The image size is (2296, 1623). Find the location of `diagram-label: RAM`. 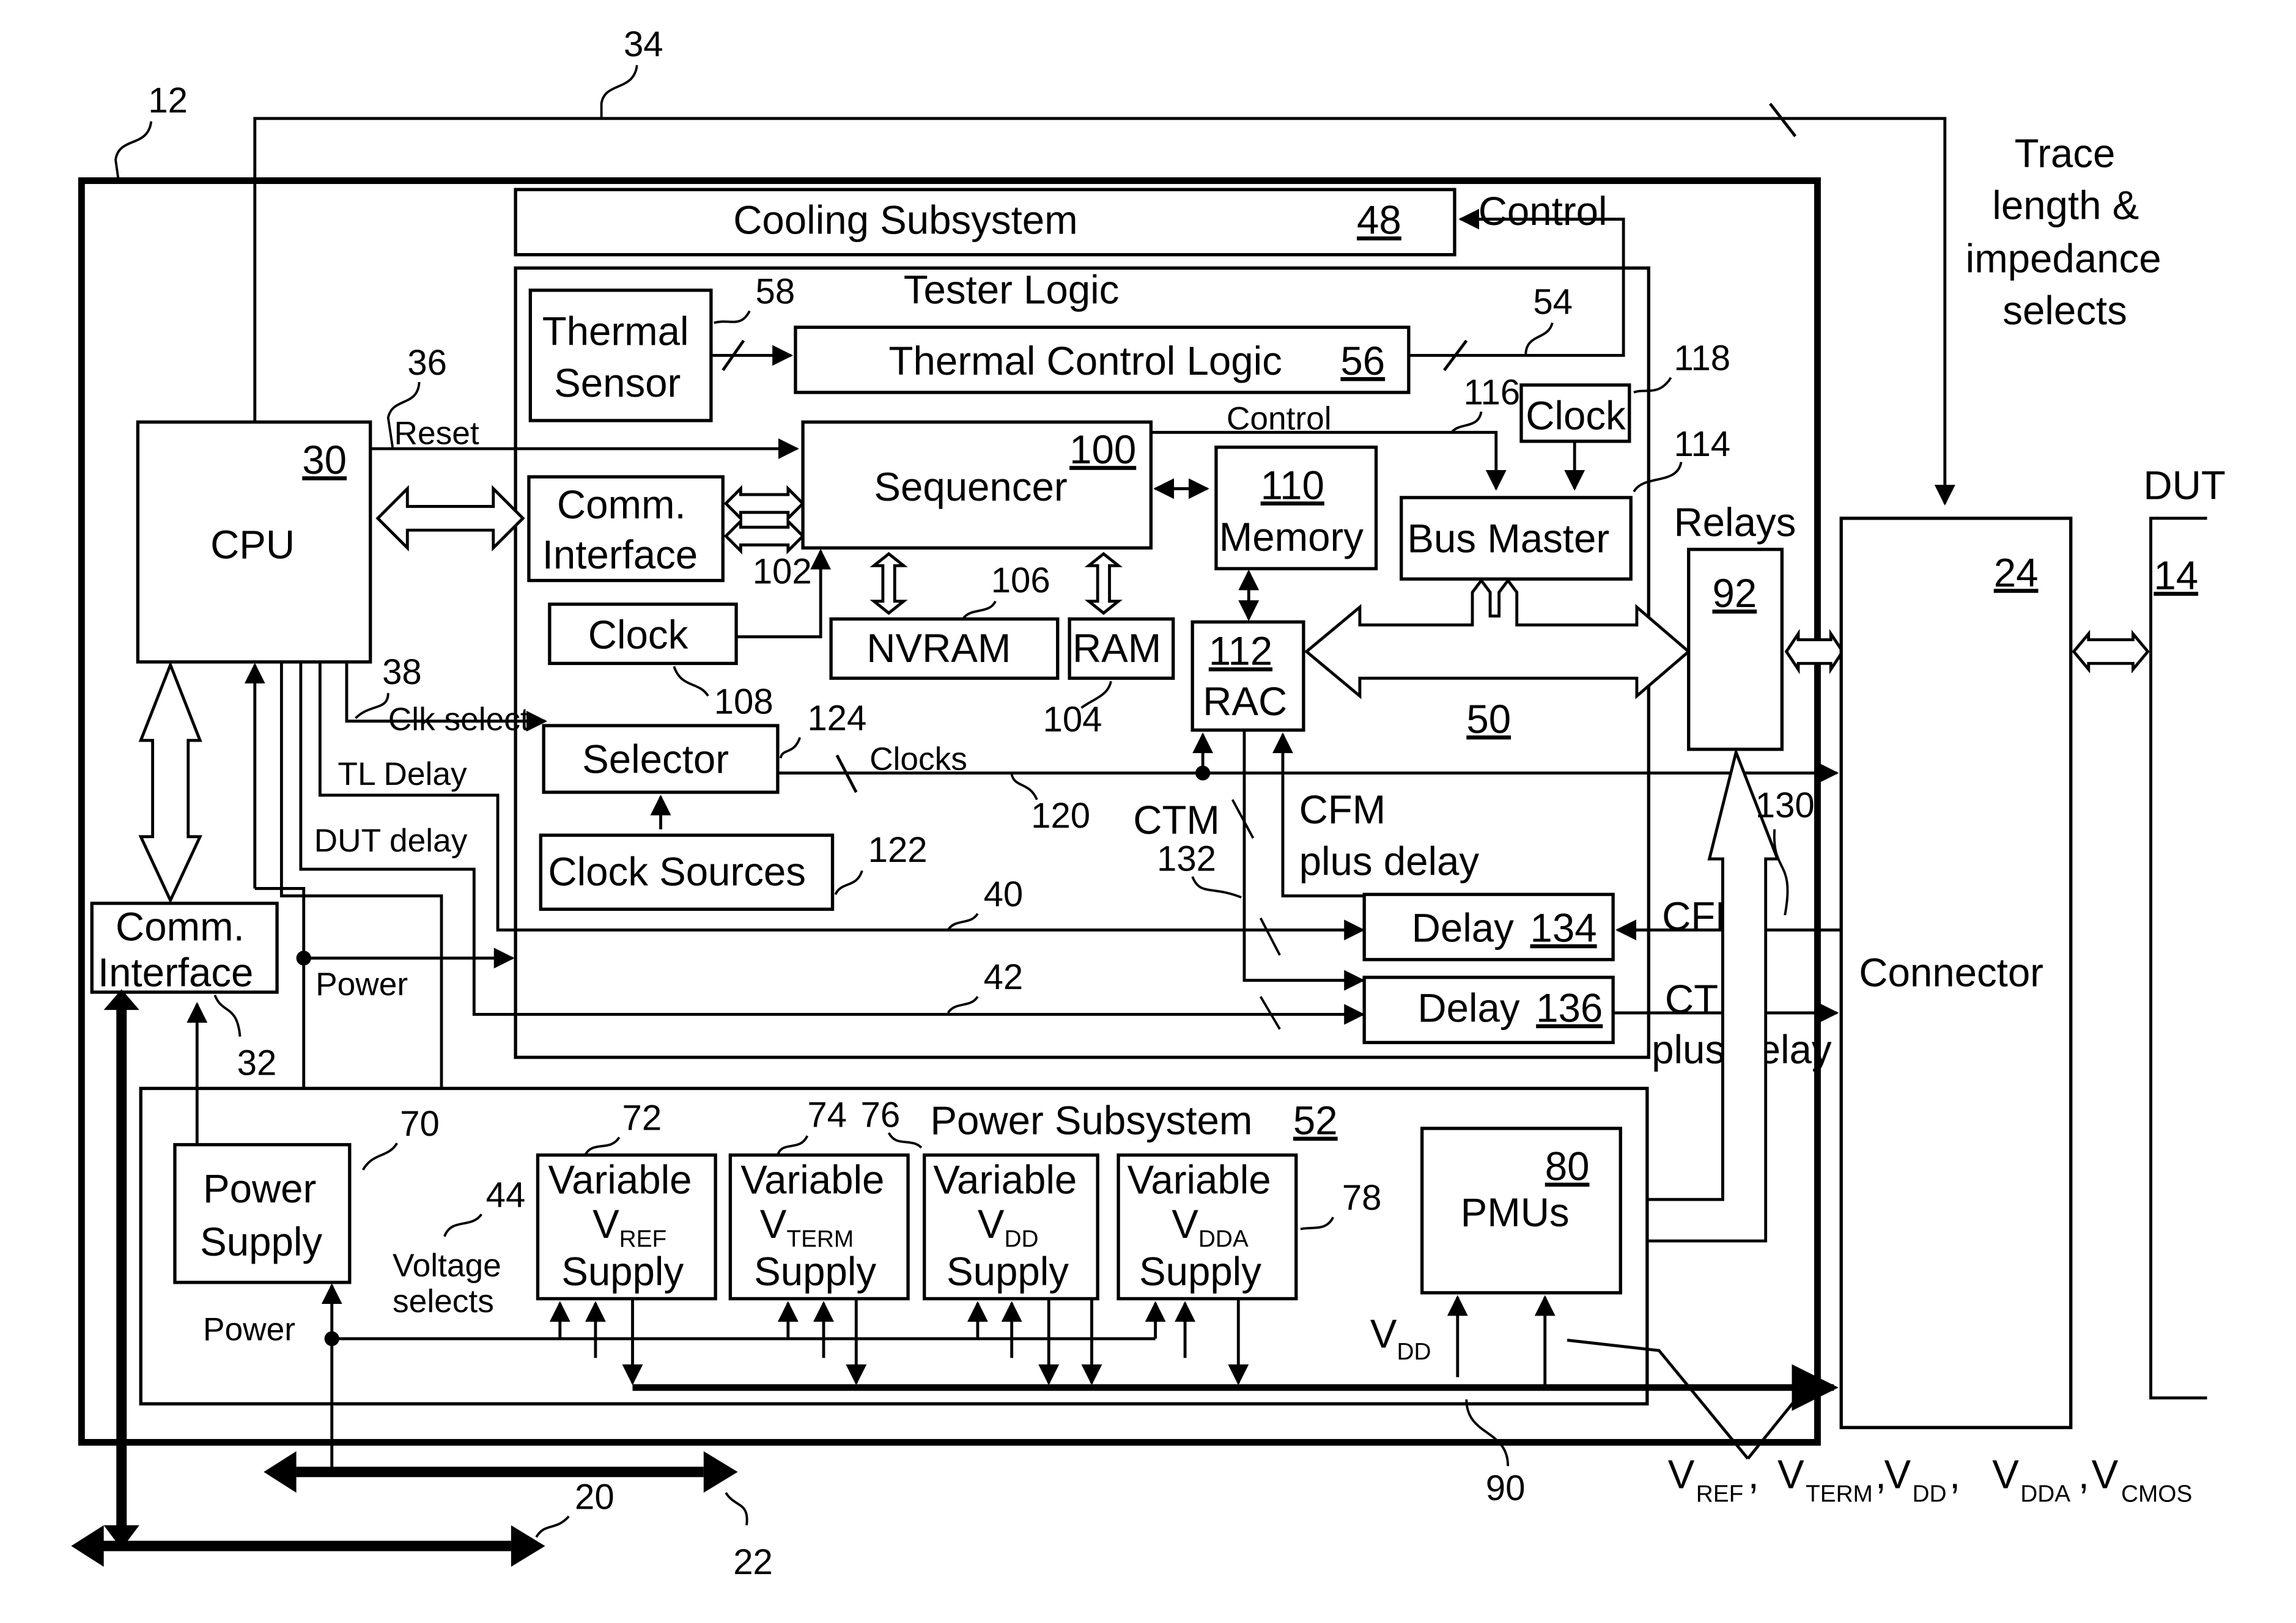

diagram-label: RAM is located at coordinates (1116, 649).